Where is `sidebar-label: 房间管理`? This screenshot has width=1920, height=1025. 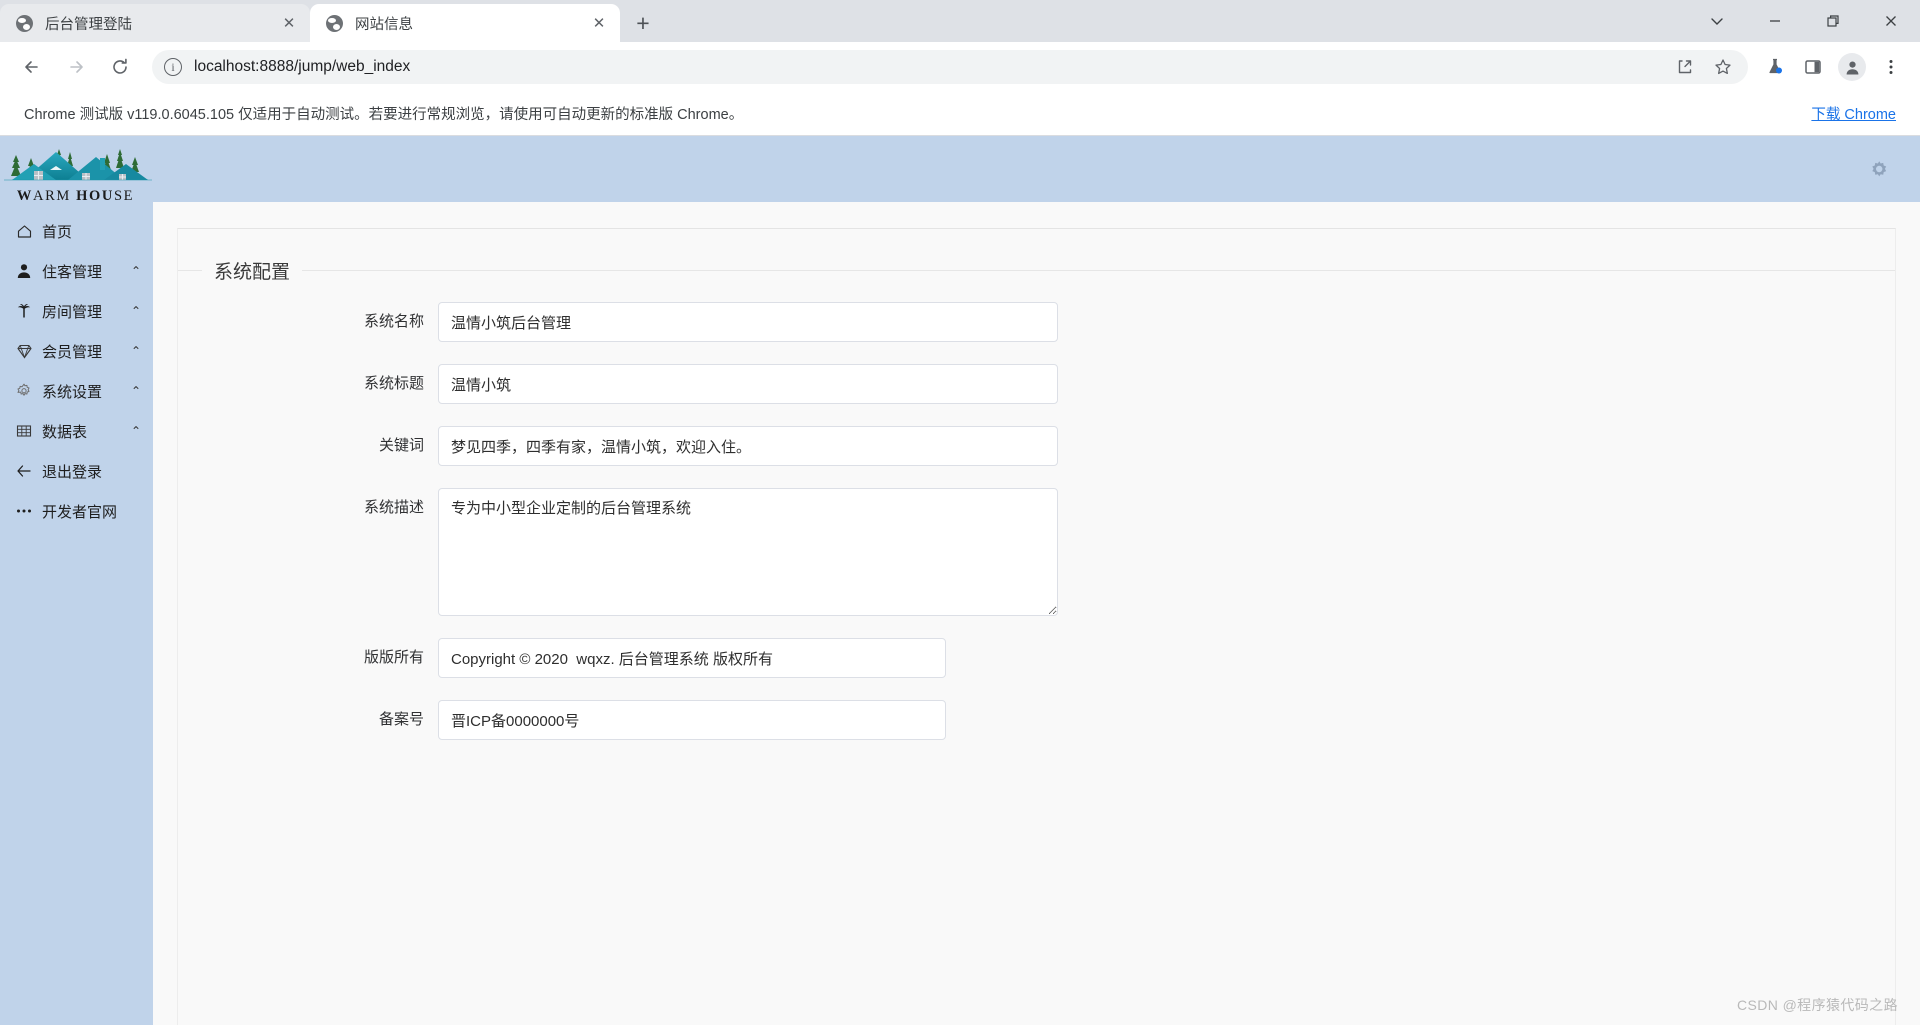 sidebar-label: 房间管理 is located at coordinates (72, 312).